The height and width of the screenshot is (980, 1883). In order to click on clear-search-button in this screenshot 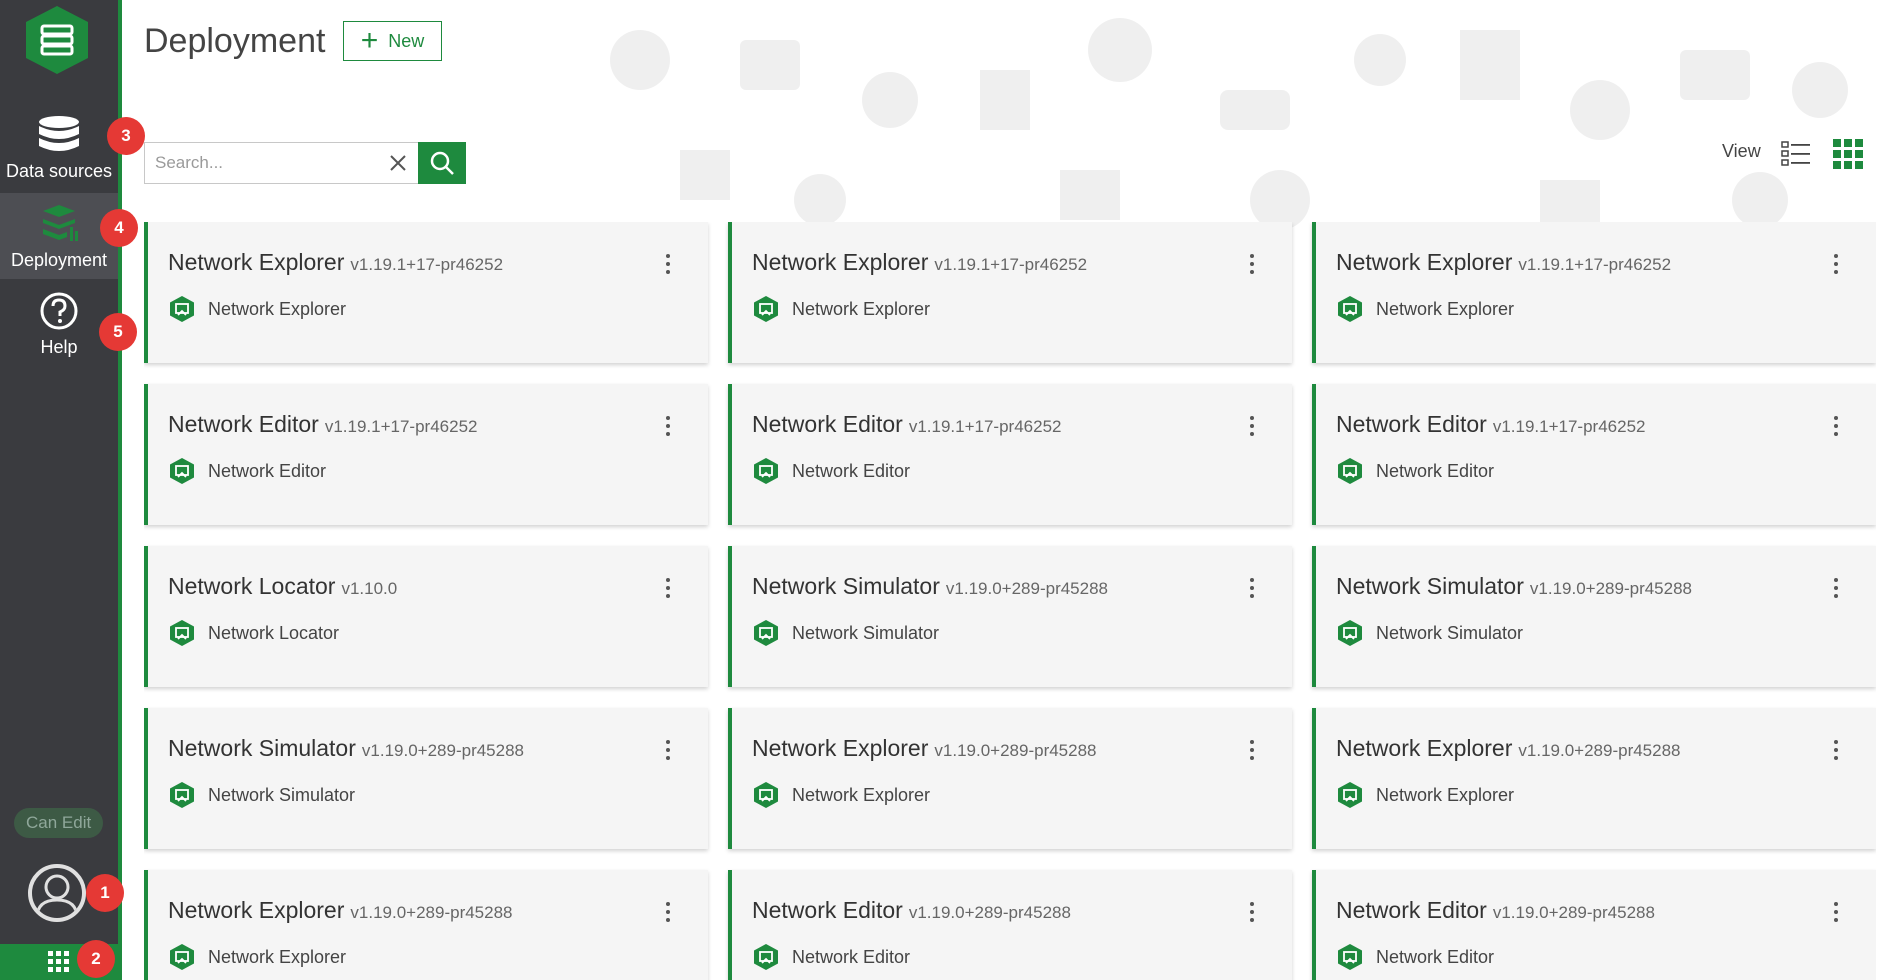, I will do `click(398, 163)`.